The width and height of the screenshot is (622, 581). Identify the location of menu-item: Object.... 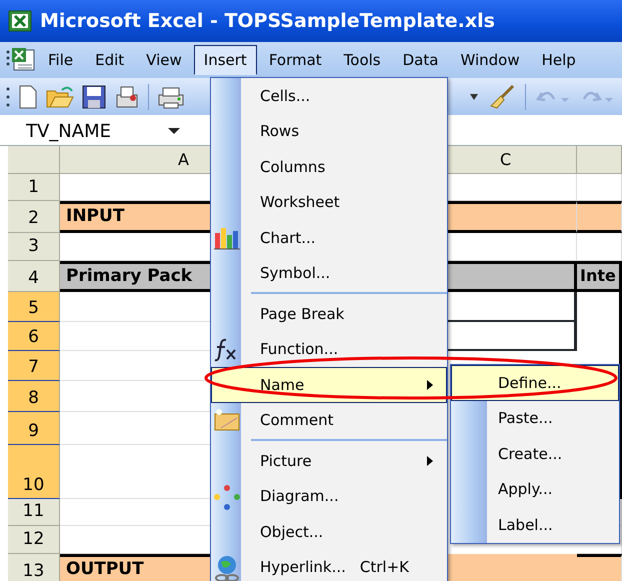
(329, 532).